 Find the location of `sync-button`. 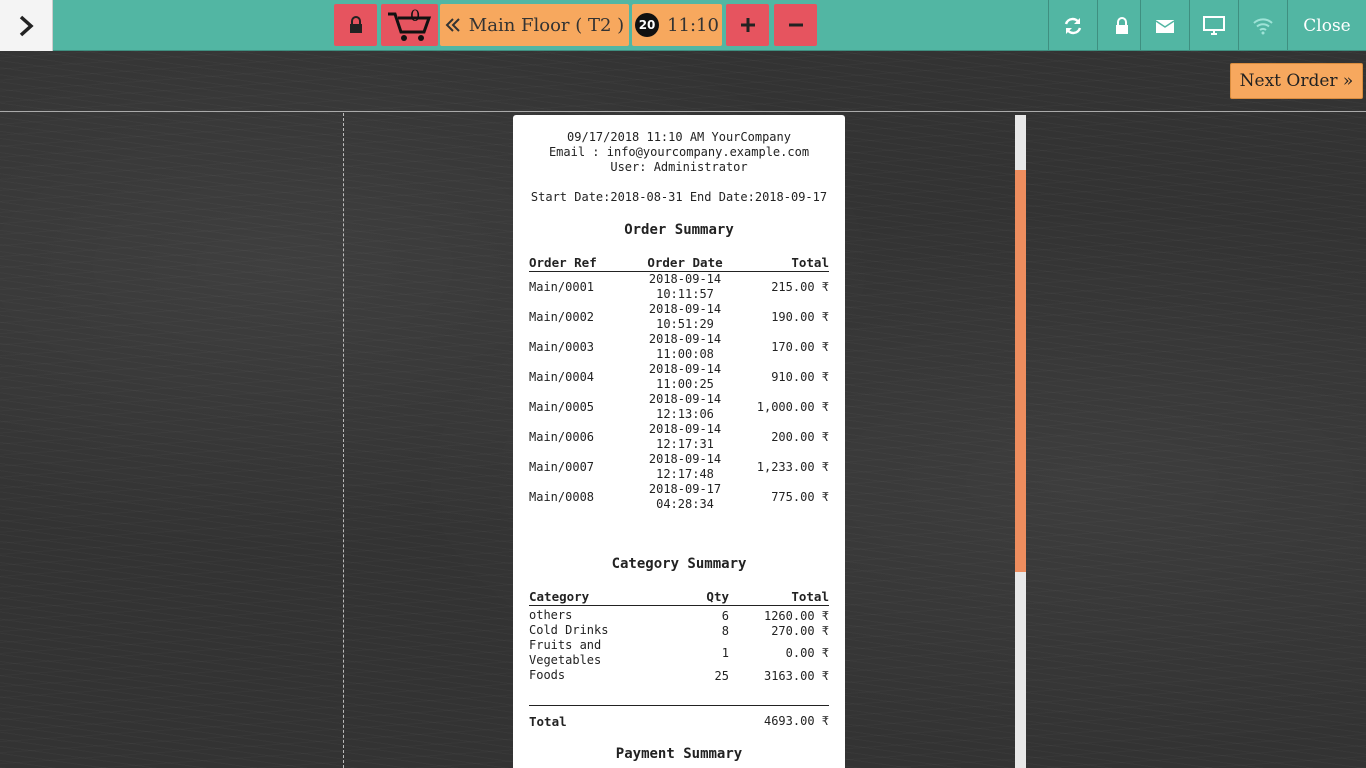

sync-button is located at coordinates (1072, 25).